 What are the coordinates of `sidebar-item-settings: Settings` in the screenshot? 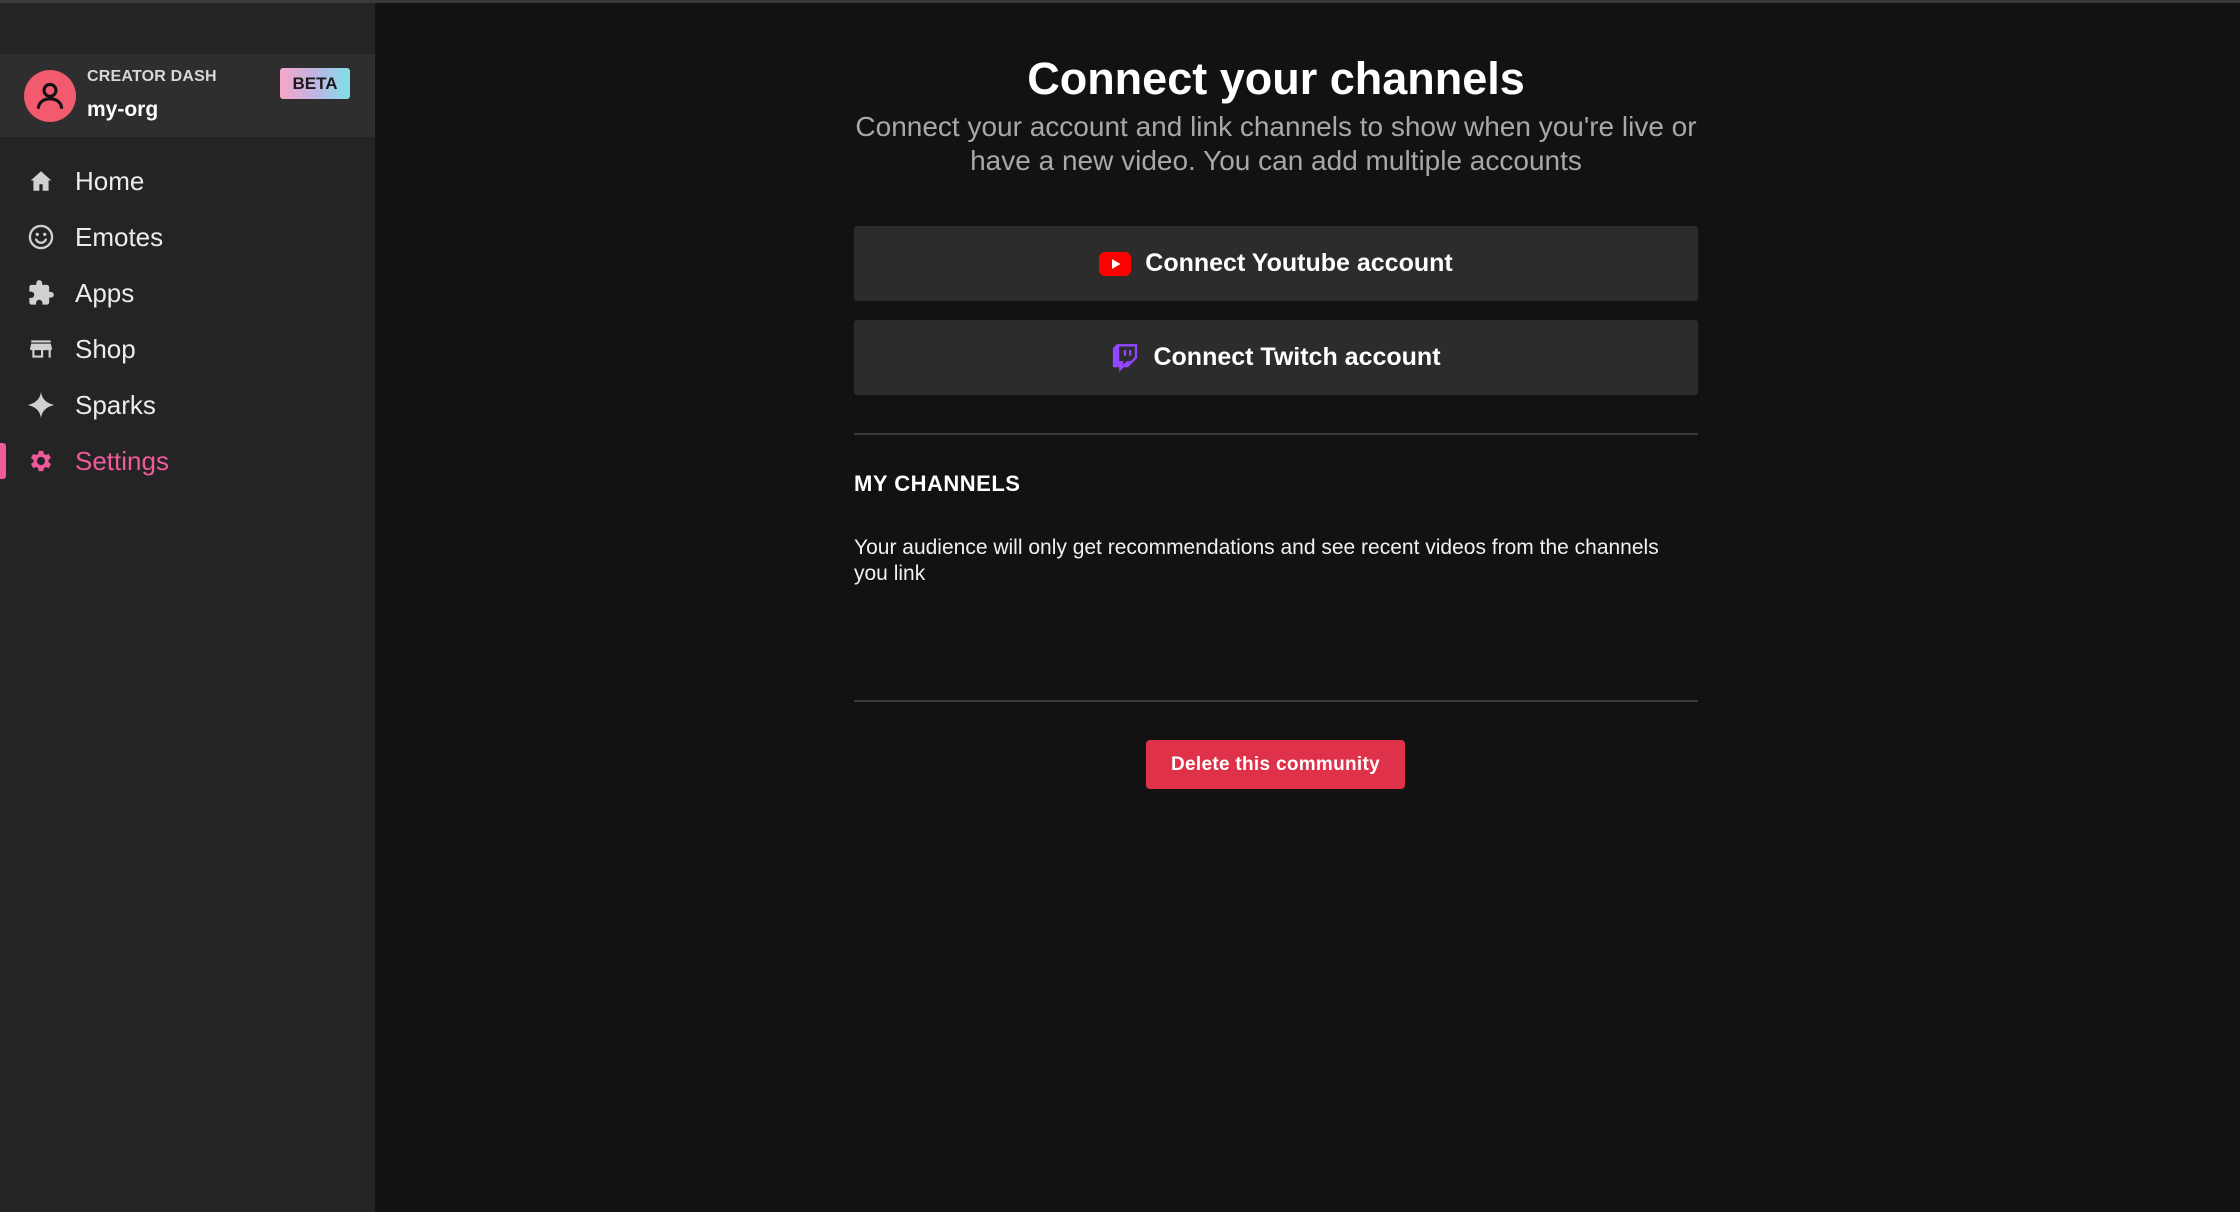 It's located at (187, 461).